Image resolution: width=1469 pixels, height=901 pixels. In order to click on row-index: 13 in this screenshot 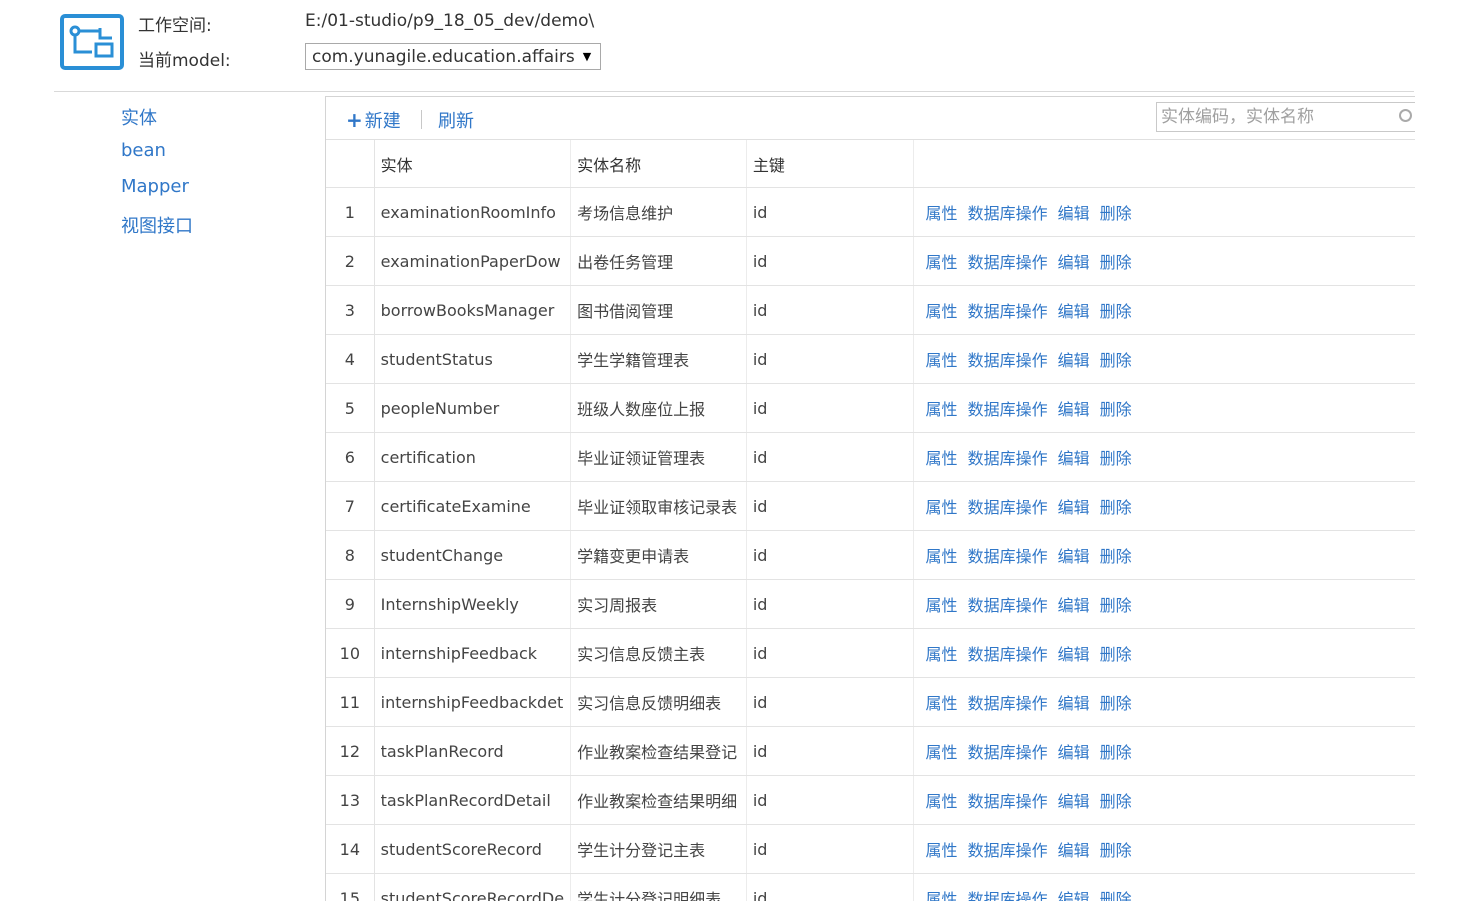, I will do `click(350, 800)`.